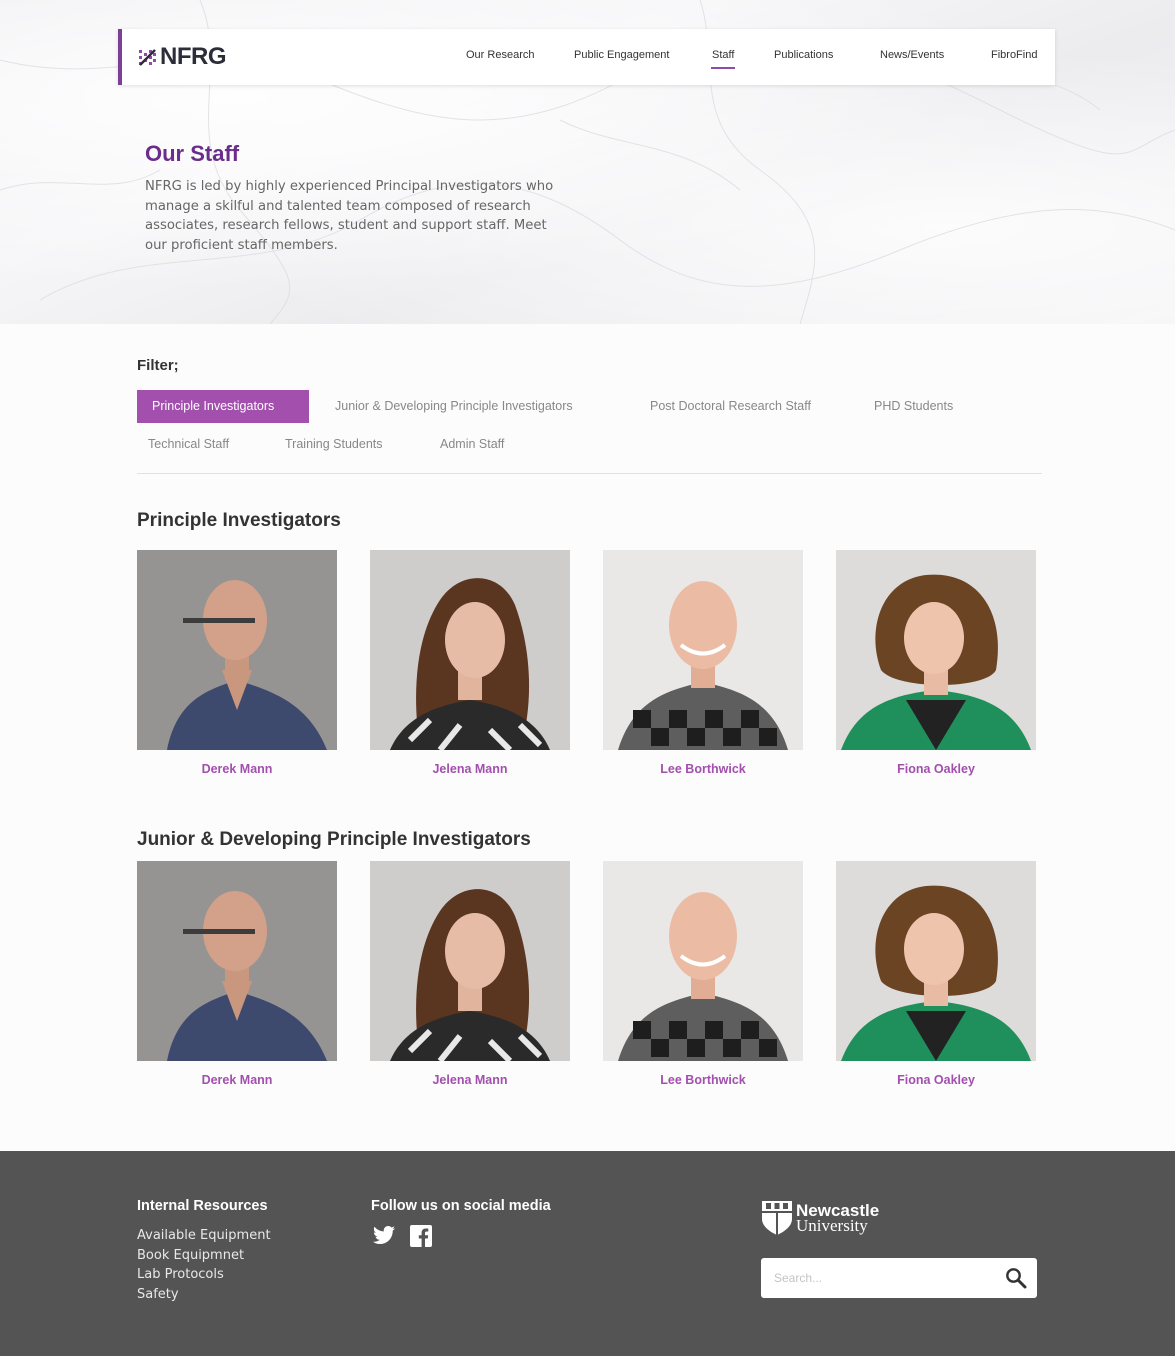 Image resolution: width=1175 pixels, height=1356 pixels. I want to click on section-title: Principle Investigators, so click(239, 520).